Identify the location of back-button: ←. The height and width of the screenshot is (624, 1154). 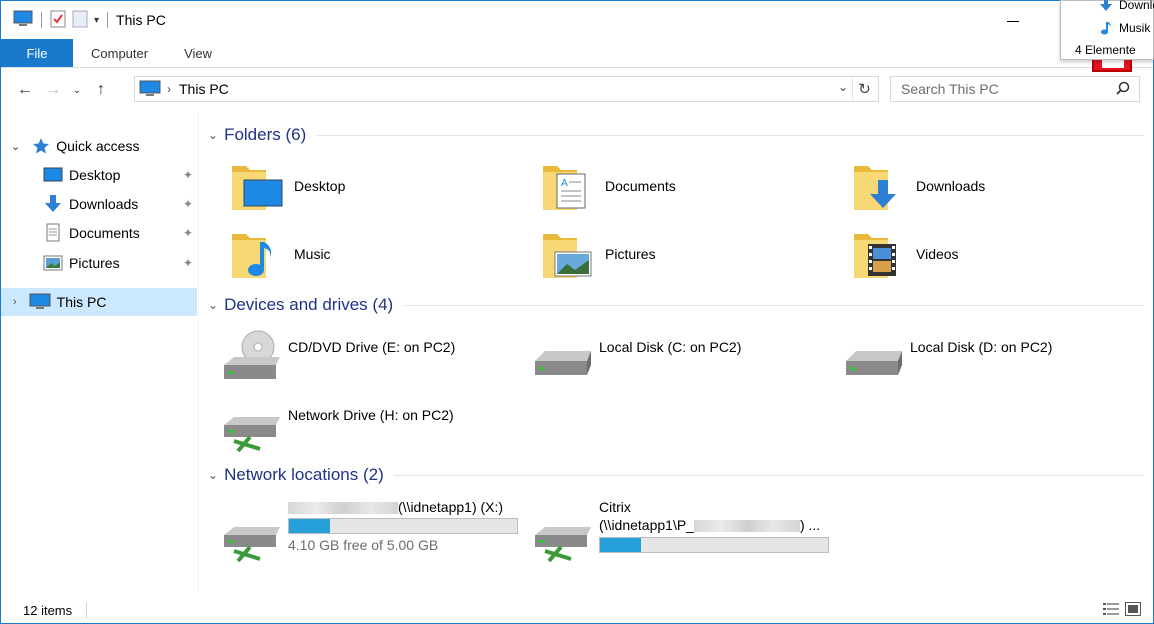
(25, 90).